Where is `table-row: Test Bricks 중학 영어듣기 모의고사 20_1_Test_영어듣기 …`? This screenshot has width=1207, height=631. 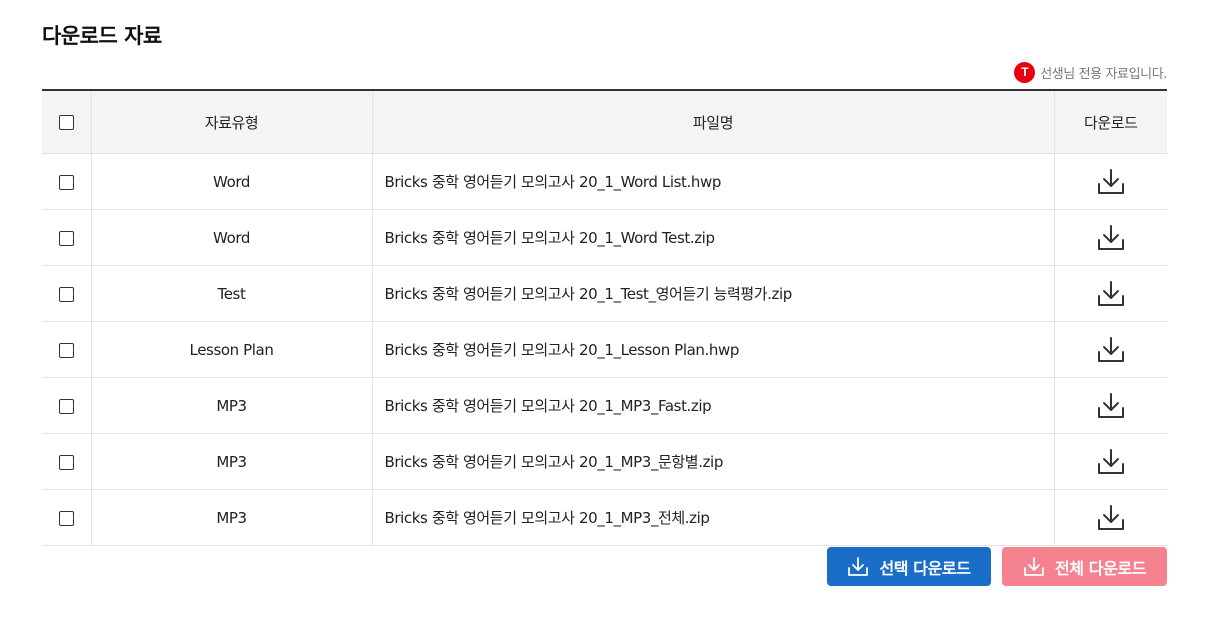
table-row: Test Bricks 중학 영어듣기 모의고사 20_1_Test_영어듣기 … is located at coordinates (604, 293).